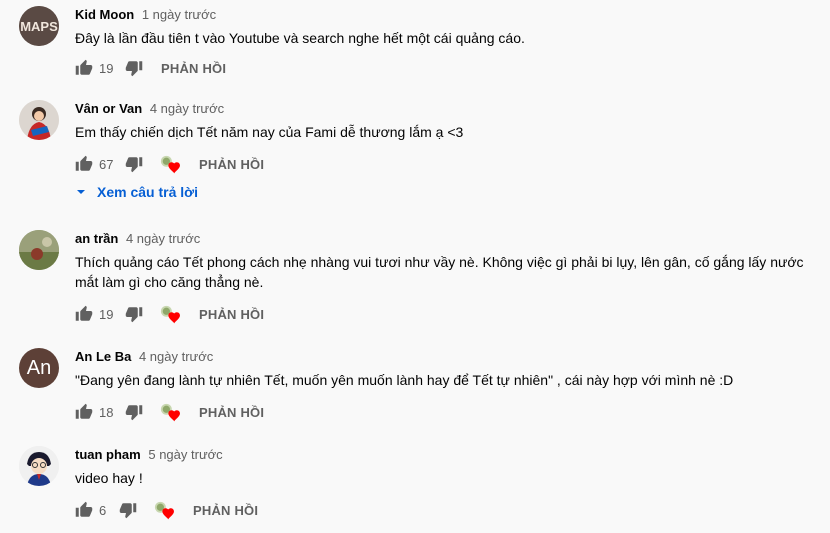 This screenshot has width=830, height=533. Describe the element at coordinates (104, 14) in the screenshot. I see `comment-author: Kid Moon` at that location.